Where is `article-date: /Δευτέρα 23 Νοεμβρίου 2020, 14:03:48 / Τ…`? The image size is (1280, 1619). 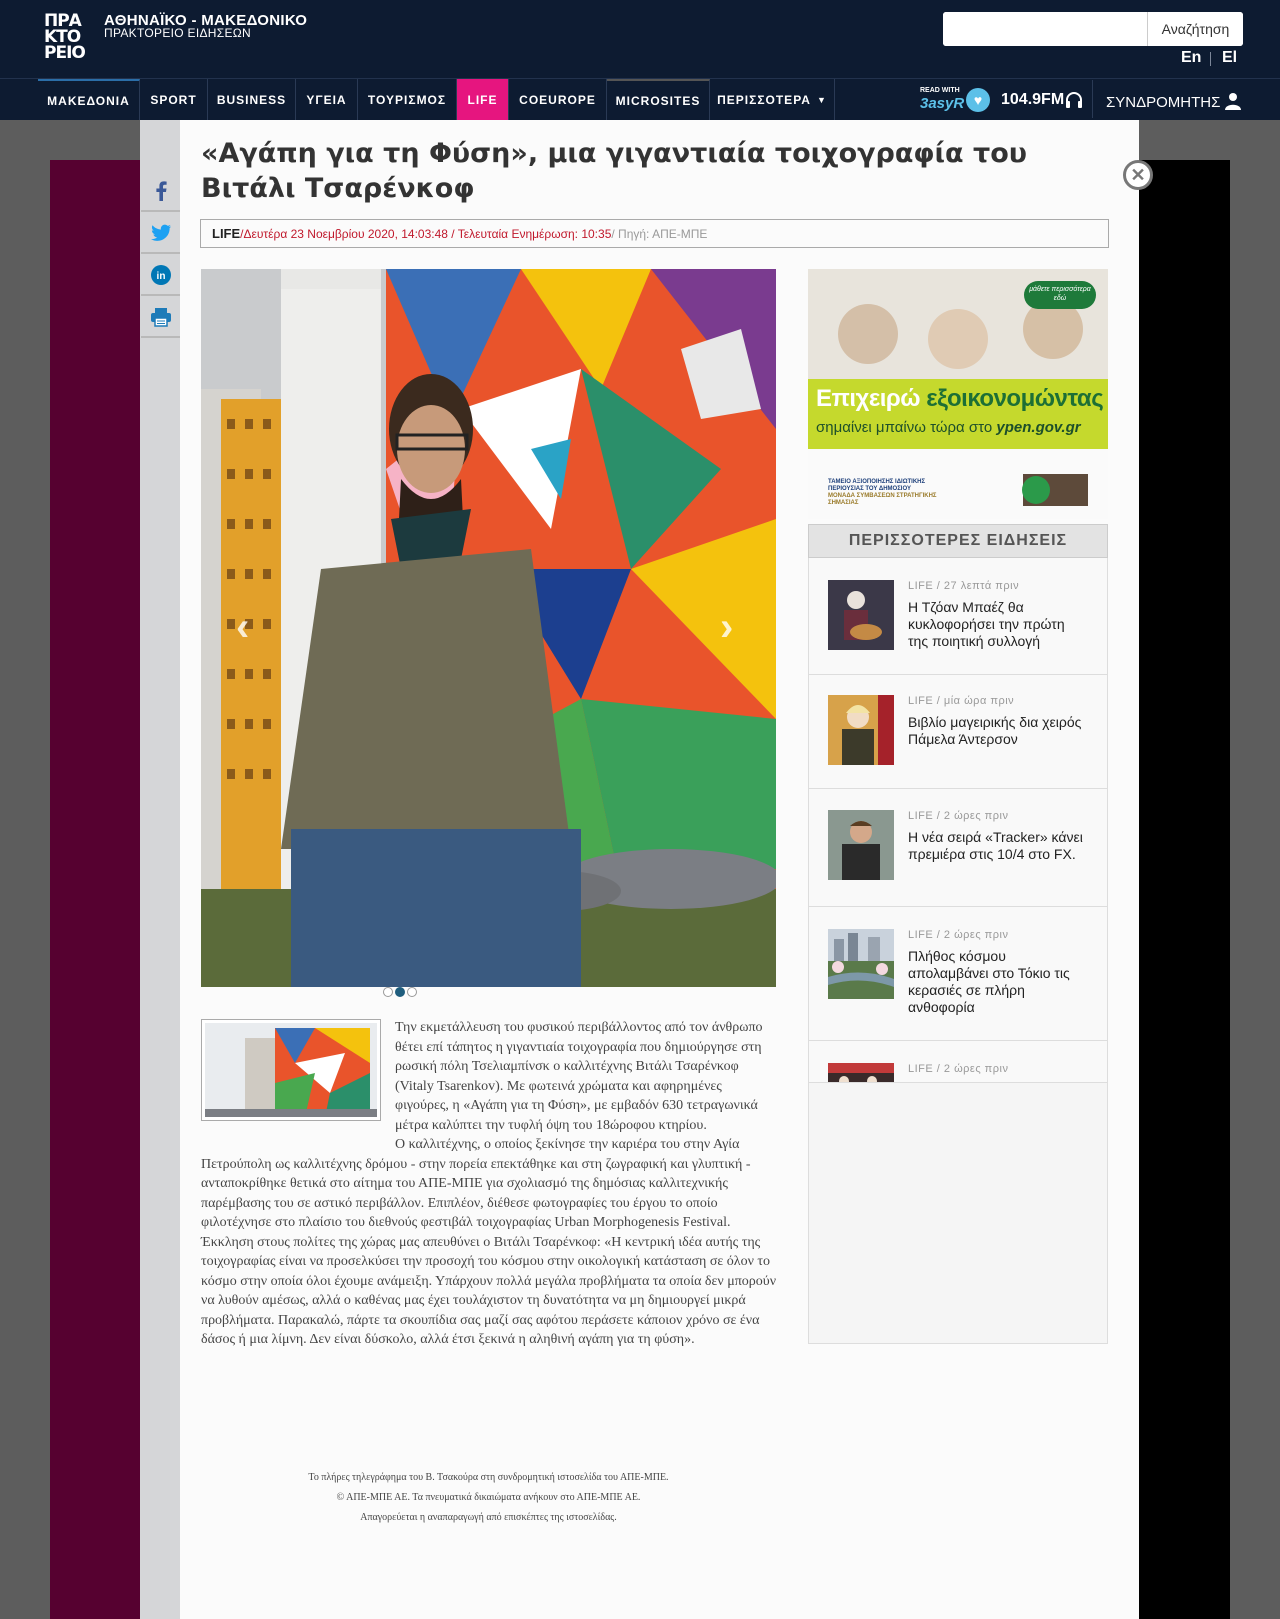
article-date: /Δευτέρα 23 Νοεμβρίου 2020, 14:03:48 / Τ… is located at coordinates (426, 233).